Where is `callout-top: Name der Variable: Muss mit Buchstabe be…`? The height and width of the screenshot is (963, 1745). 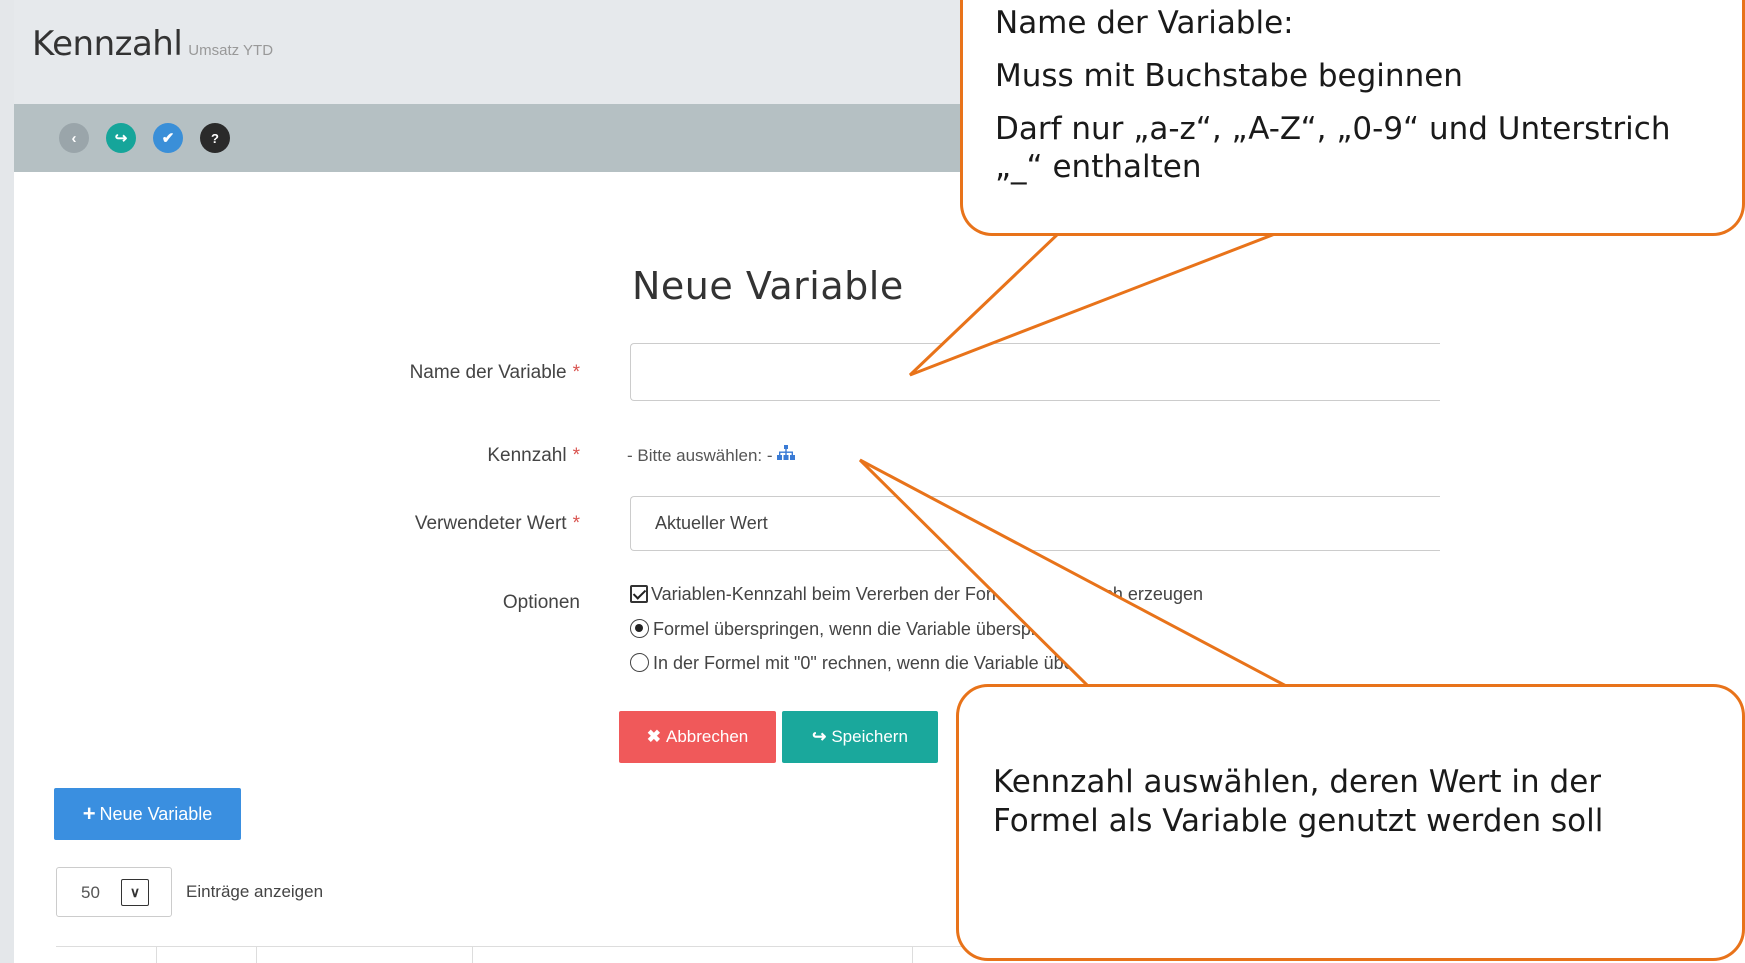
callout-top: Name der Variable: Muss mit Buchstabe be… is located at coordinates (1352, 118).